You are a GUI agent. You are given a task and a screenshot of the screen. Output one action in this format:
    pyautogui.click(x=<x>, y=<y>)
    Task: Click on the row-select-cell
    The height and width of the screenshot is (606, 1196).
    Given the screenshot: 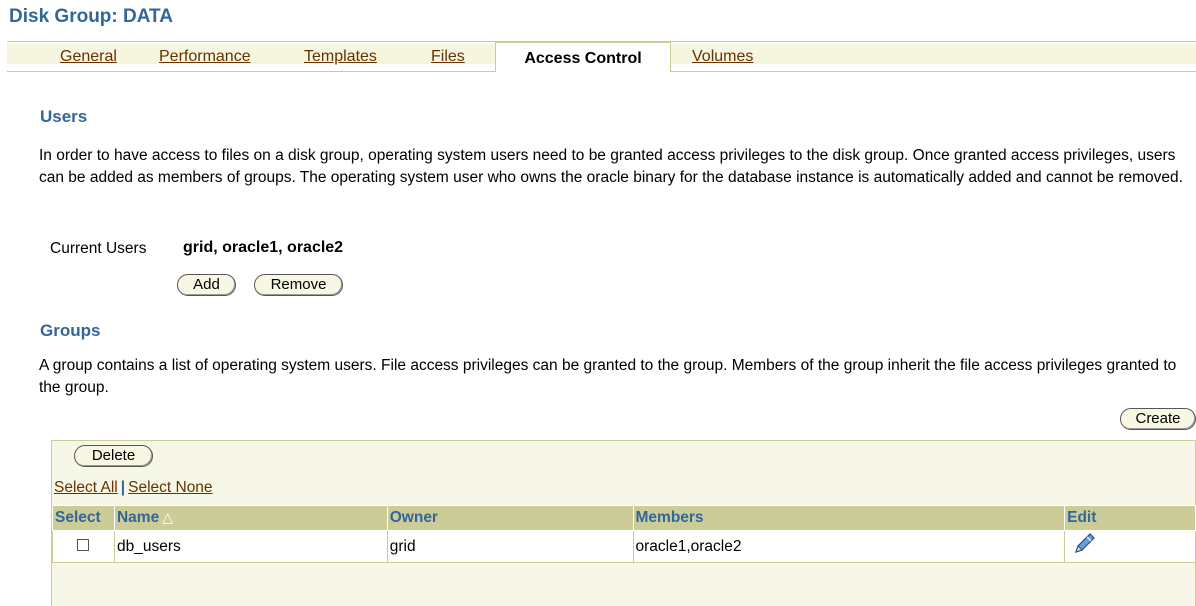 What is the action you would take?
    pyautogui.click(x=83, y=546)
    